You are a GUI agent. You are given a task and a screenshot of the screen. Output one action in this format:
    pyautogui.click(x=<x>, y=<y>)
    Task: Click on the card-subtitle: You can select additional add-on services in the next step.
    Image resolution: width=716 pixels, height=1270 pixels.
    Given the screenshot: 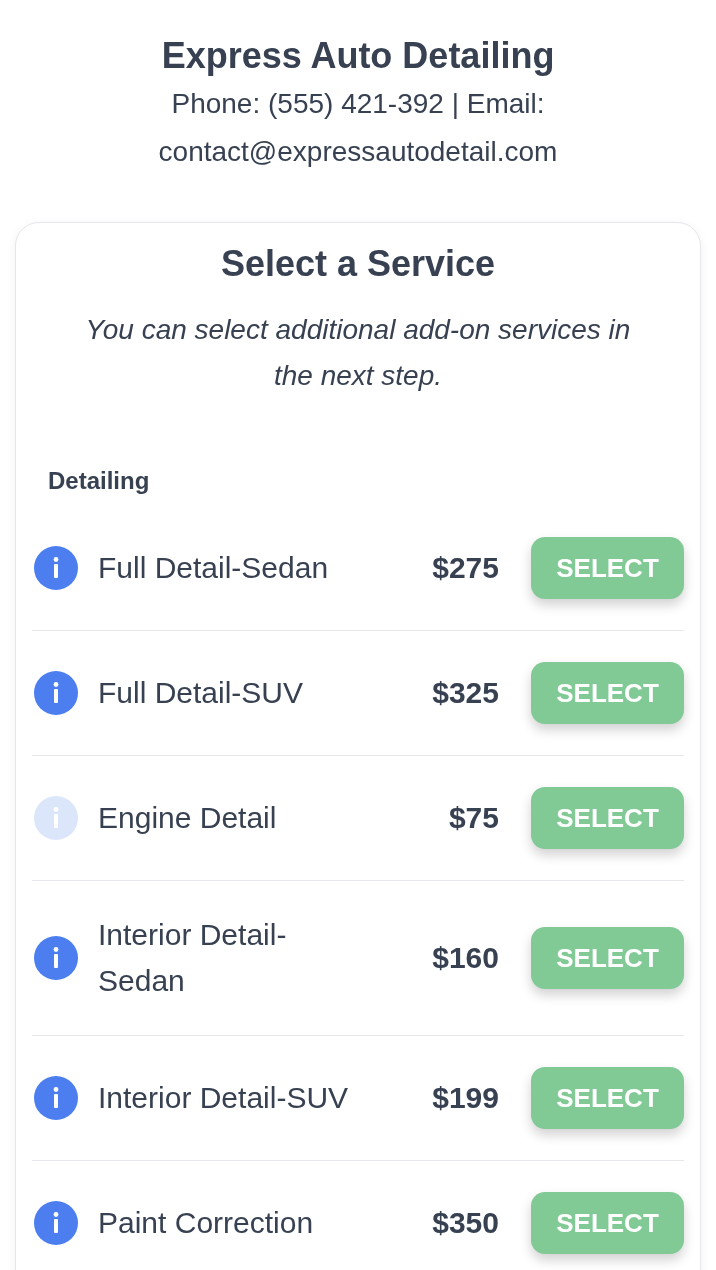 What is the action you would take?
    pyautogui.click(x=358, y=353)
    